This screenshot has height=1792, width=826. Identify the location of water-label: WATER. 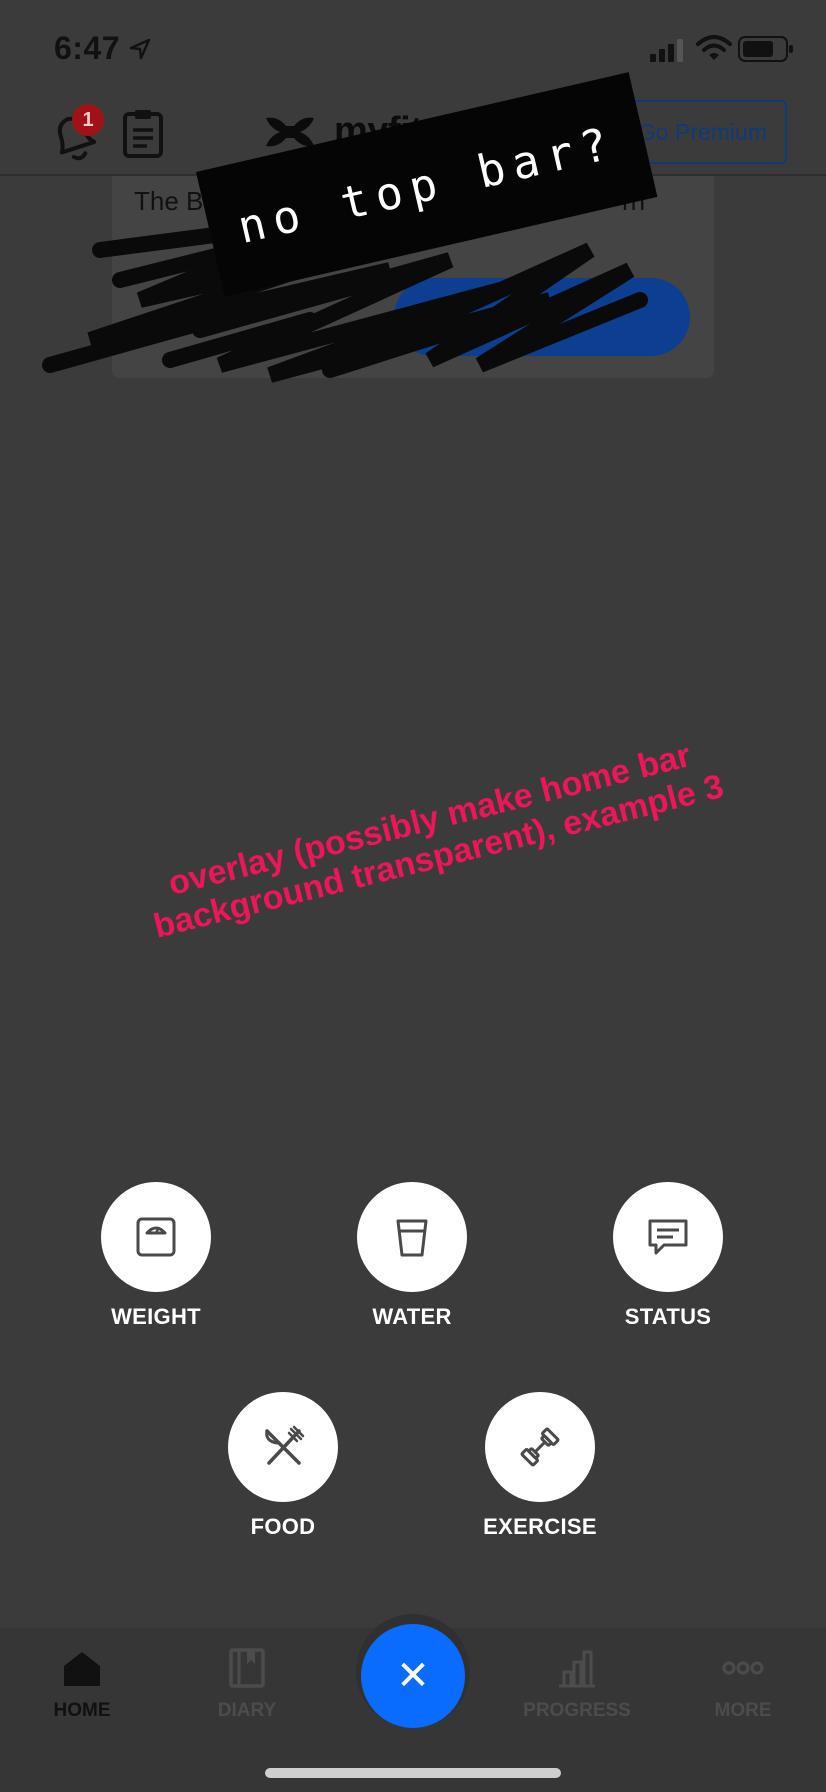
(412, 1316).